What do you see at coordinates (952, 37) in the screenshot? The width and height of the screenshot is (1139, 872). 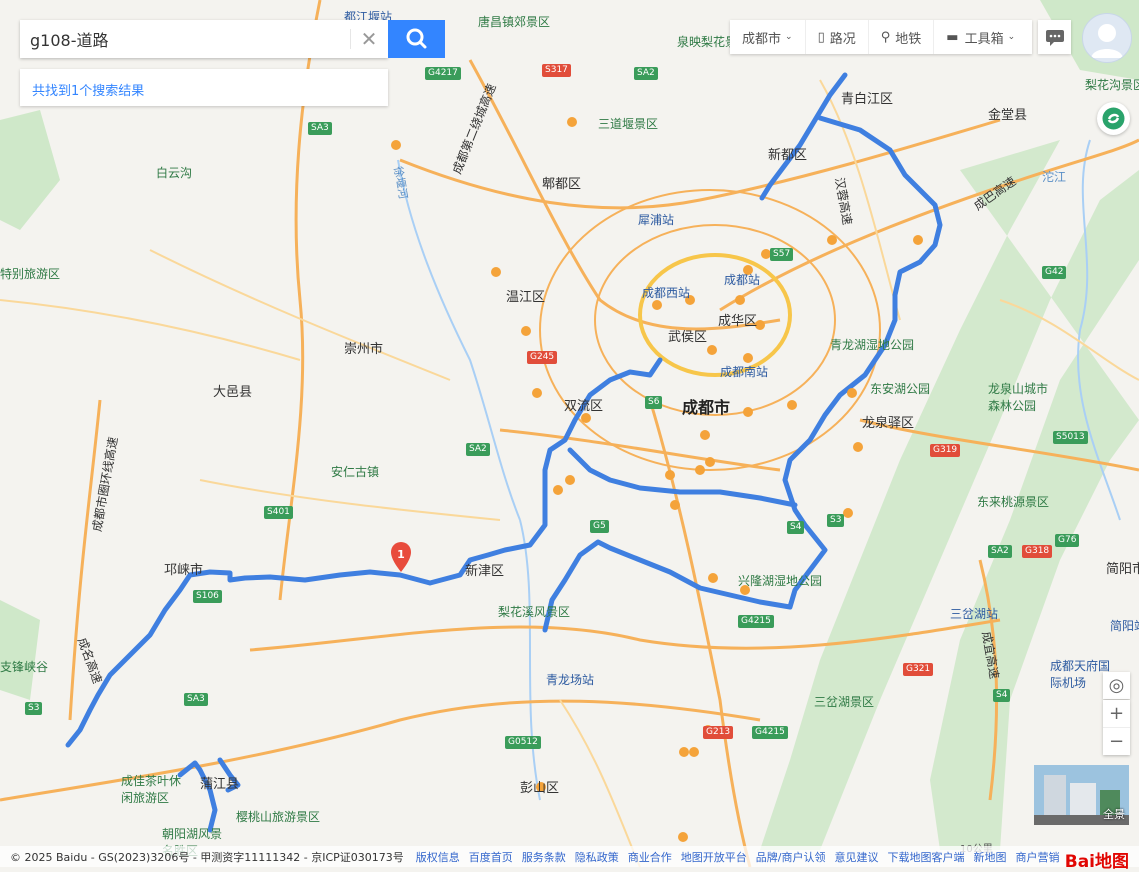 I see `toolbox-icon: ▬` at bounding box center [952, 37].